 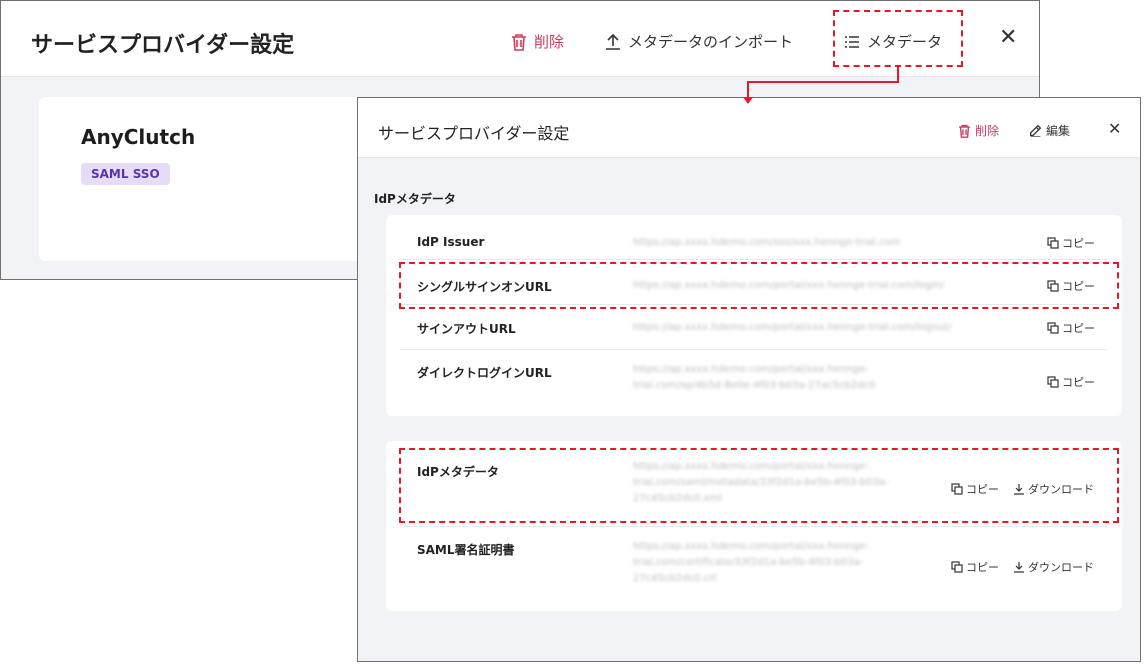 I want to click on edit-icon, so click(x=1035, y=130).